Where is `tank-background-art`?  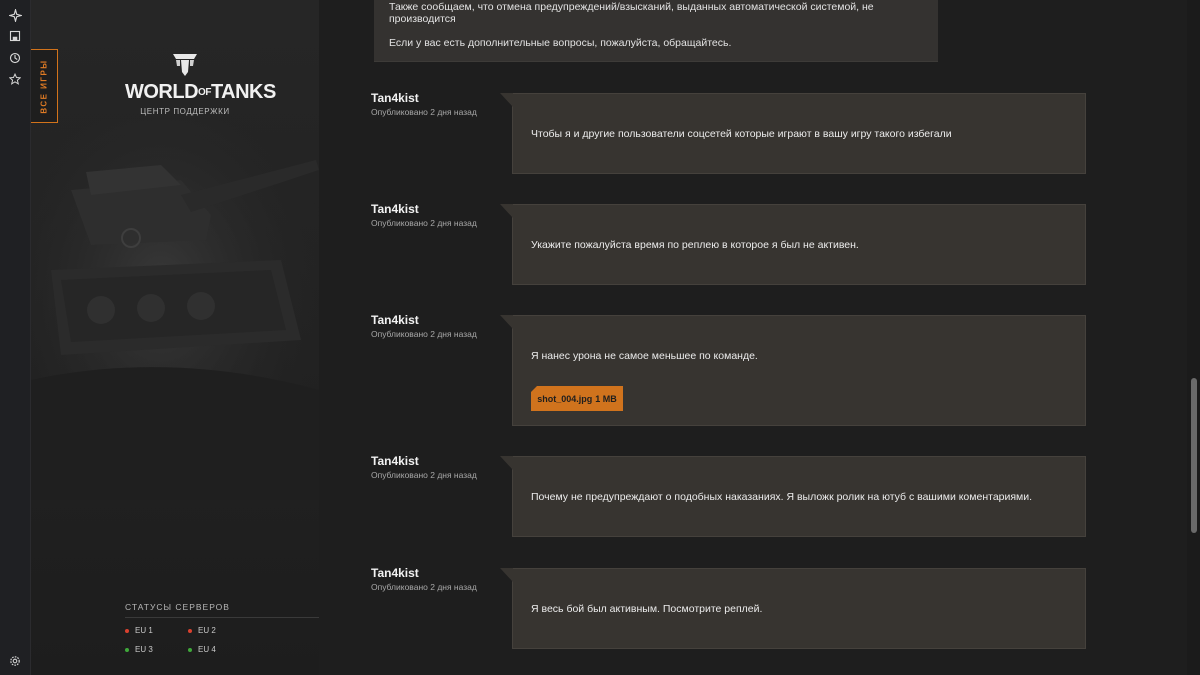
tank-background-art is located at coordinates (175, 310).